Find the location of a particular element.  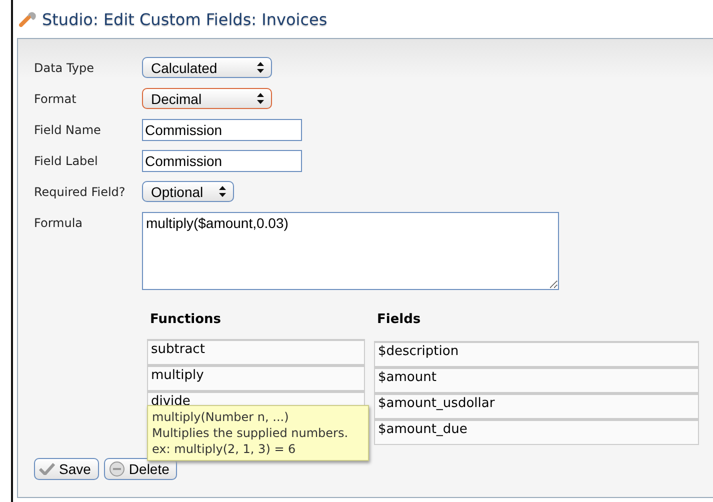

field-label: Required Field? is located at coordinates (80, 191).